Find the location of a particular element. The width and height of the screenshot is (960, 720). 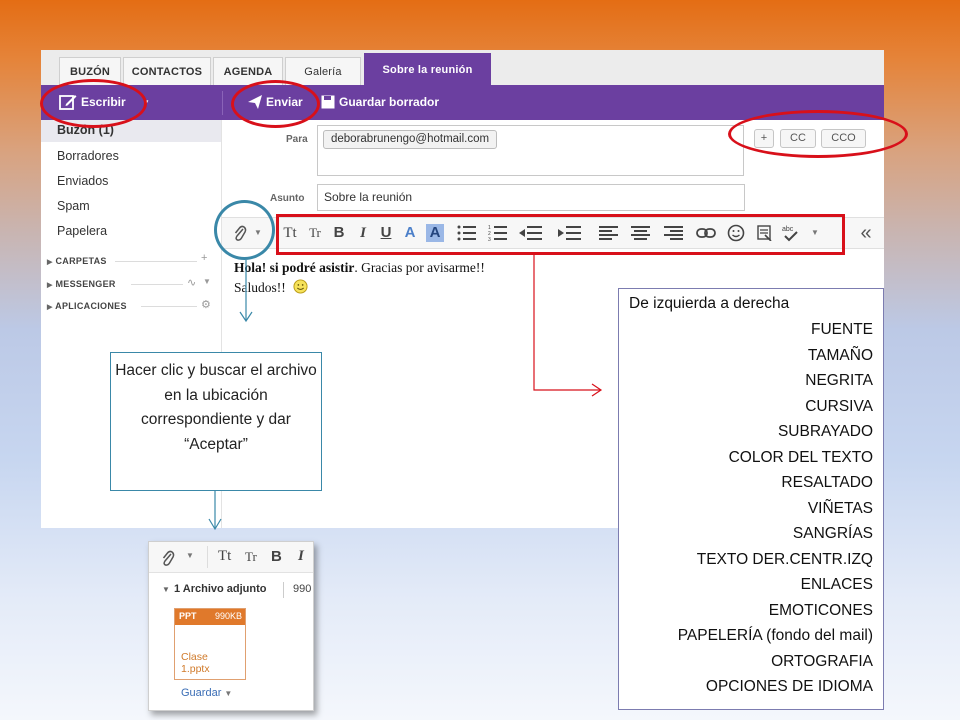

legend-item-idioma: OPCIONES DE IDIOMA is located at coordinates (789, 686).